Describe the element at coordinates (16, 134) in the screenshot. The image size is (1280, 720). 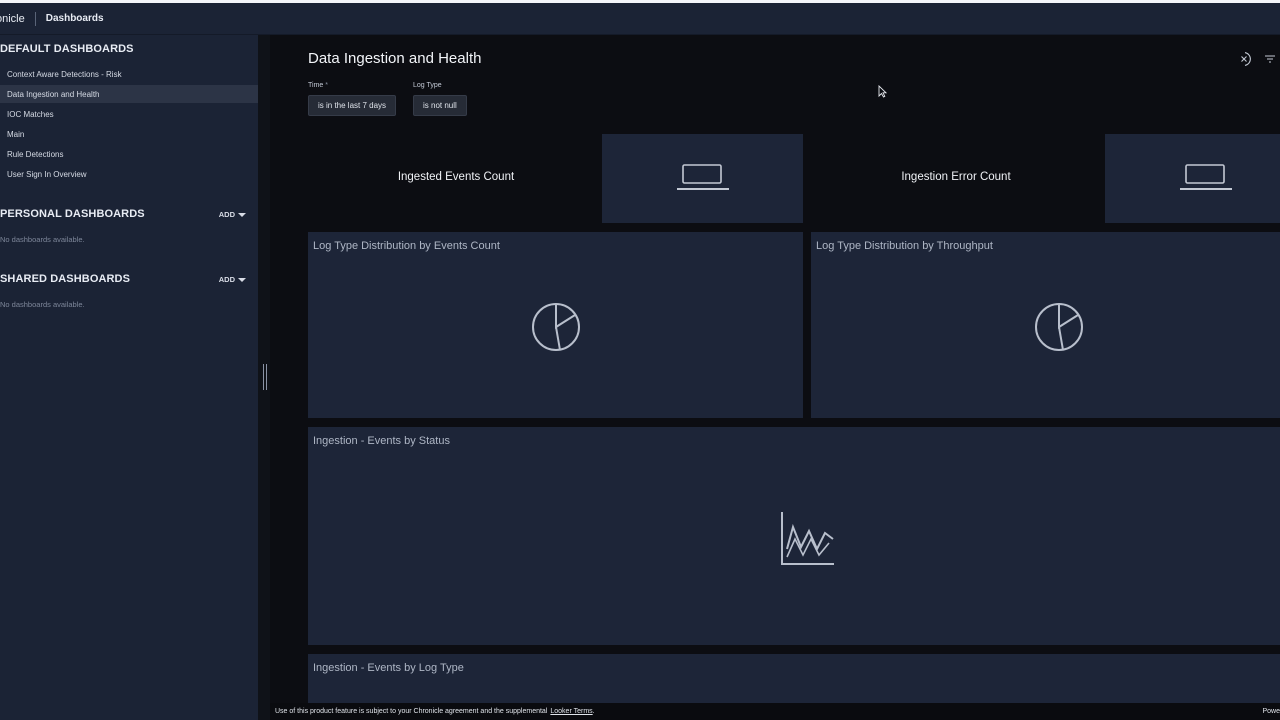
I see `sidebar-item-label: Main` at that location.